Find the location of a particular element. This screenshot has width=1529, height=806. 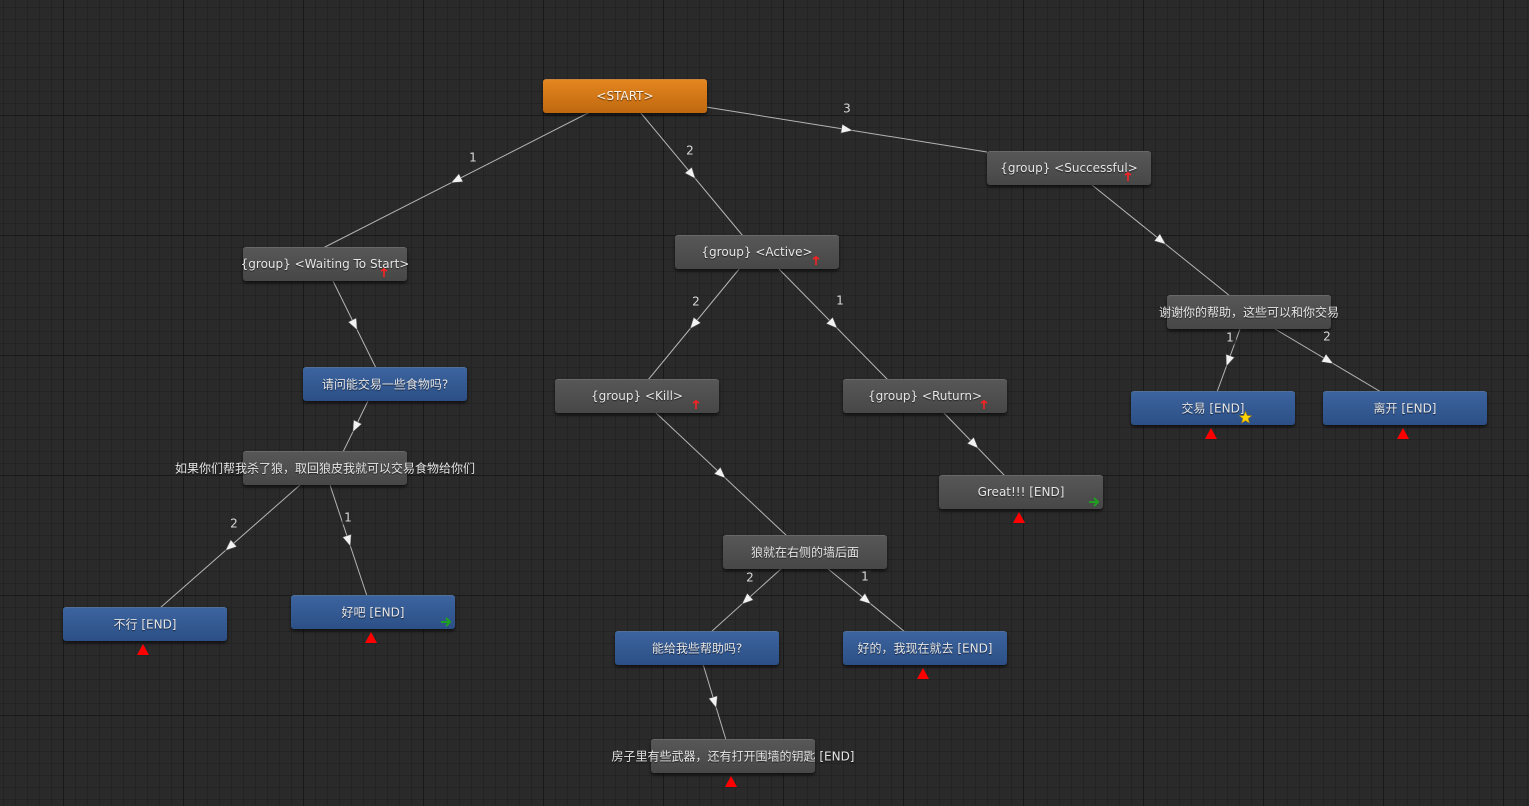

node-label: {group} <Kill> is located at coordinates (637, 396).